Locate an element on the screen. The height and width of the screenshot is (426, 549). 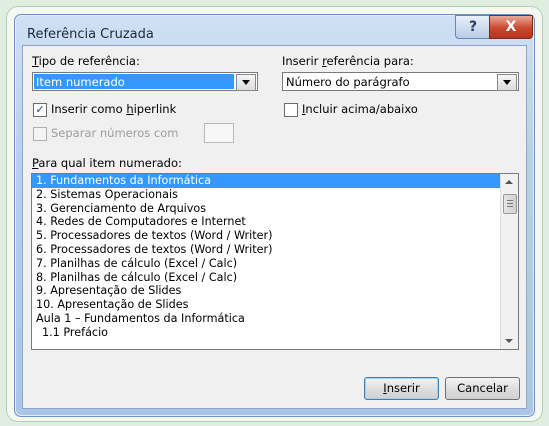
reference-type-label: Tipo de referência: is located at coordinates (86, 61).